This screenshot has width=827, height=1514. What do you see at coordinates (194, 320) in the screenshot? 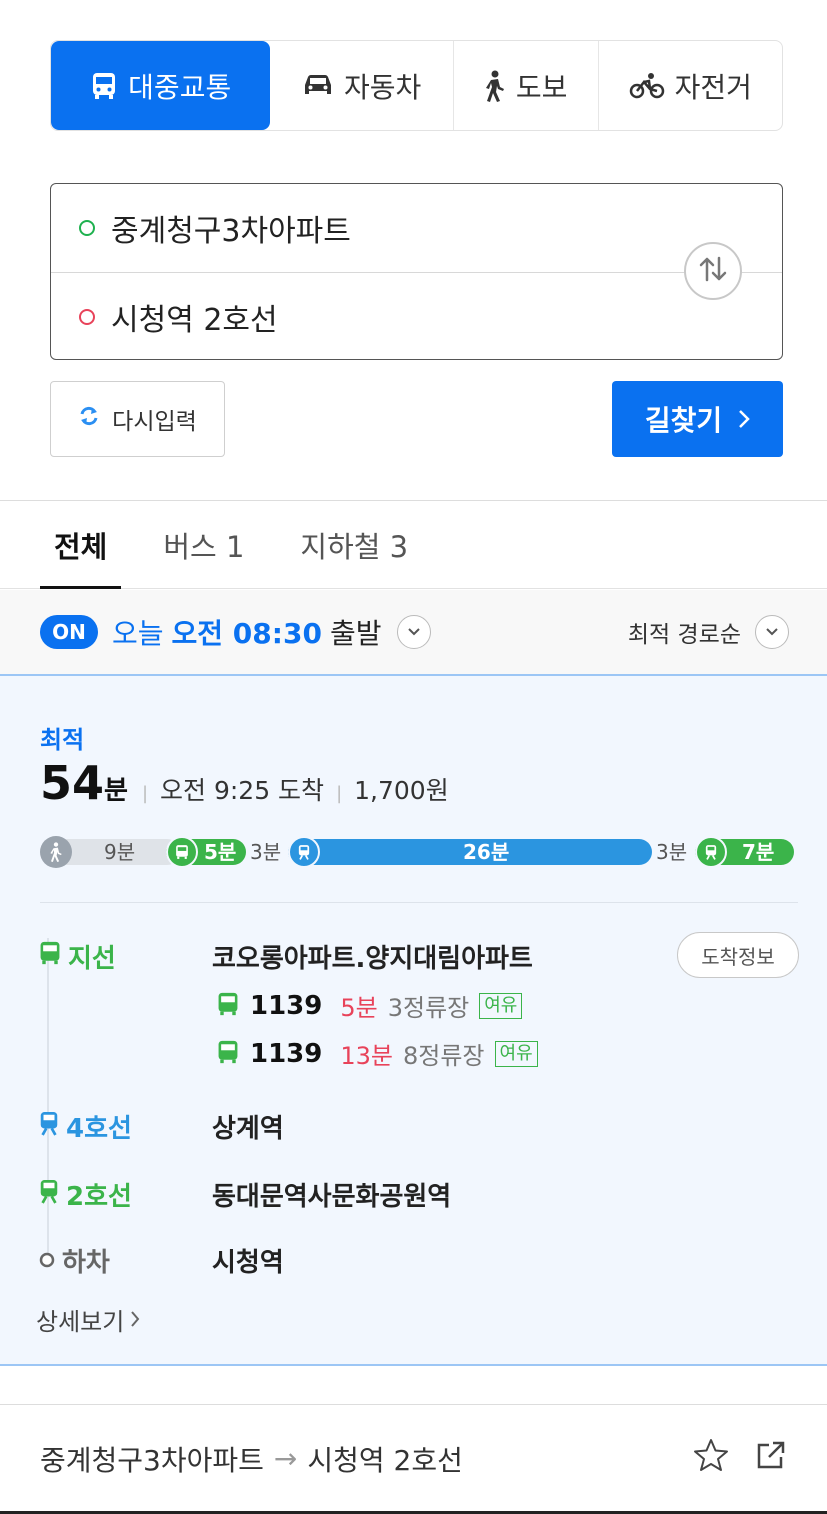
I see `destination-text: 시청역 2호선` at bounding box center [194, 320].